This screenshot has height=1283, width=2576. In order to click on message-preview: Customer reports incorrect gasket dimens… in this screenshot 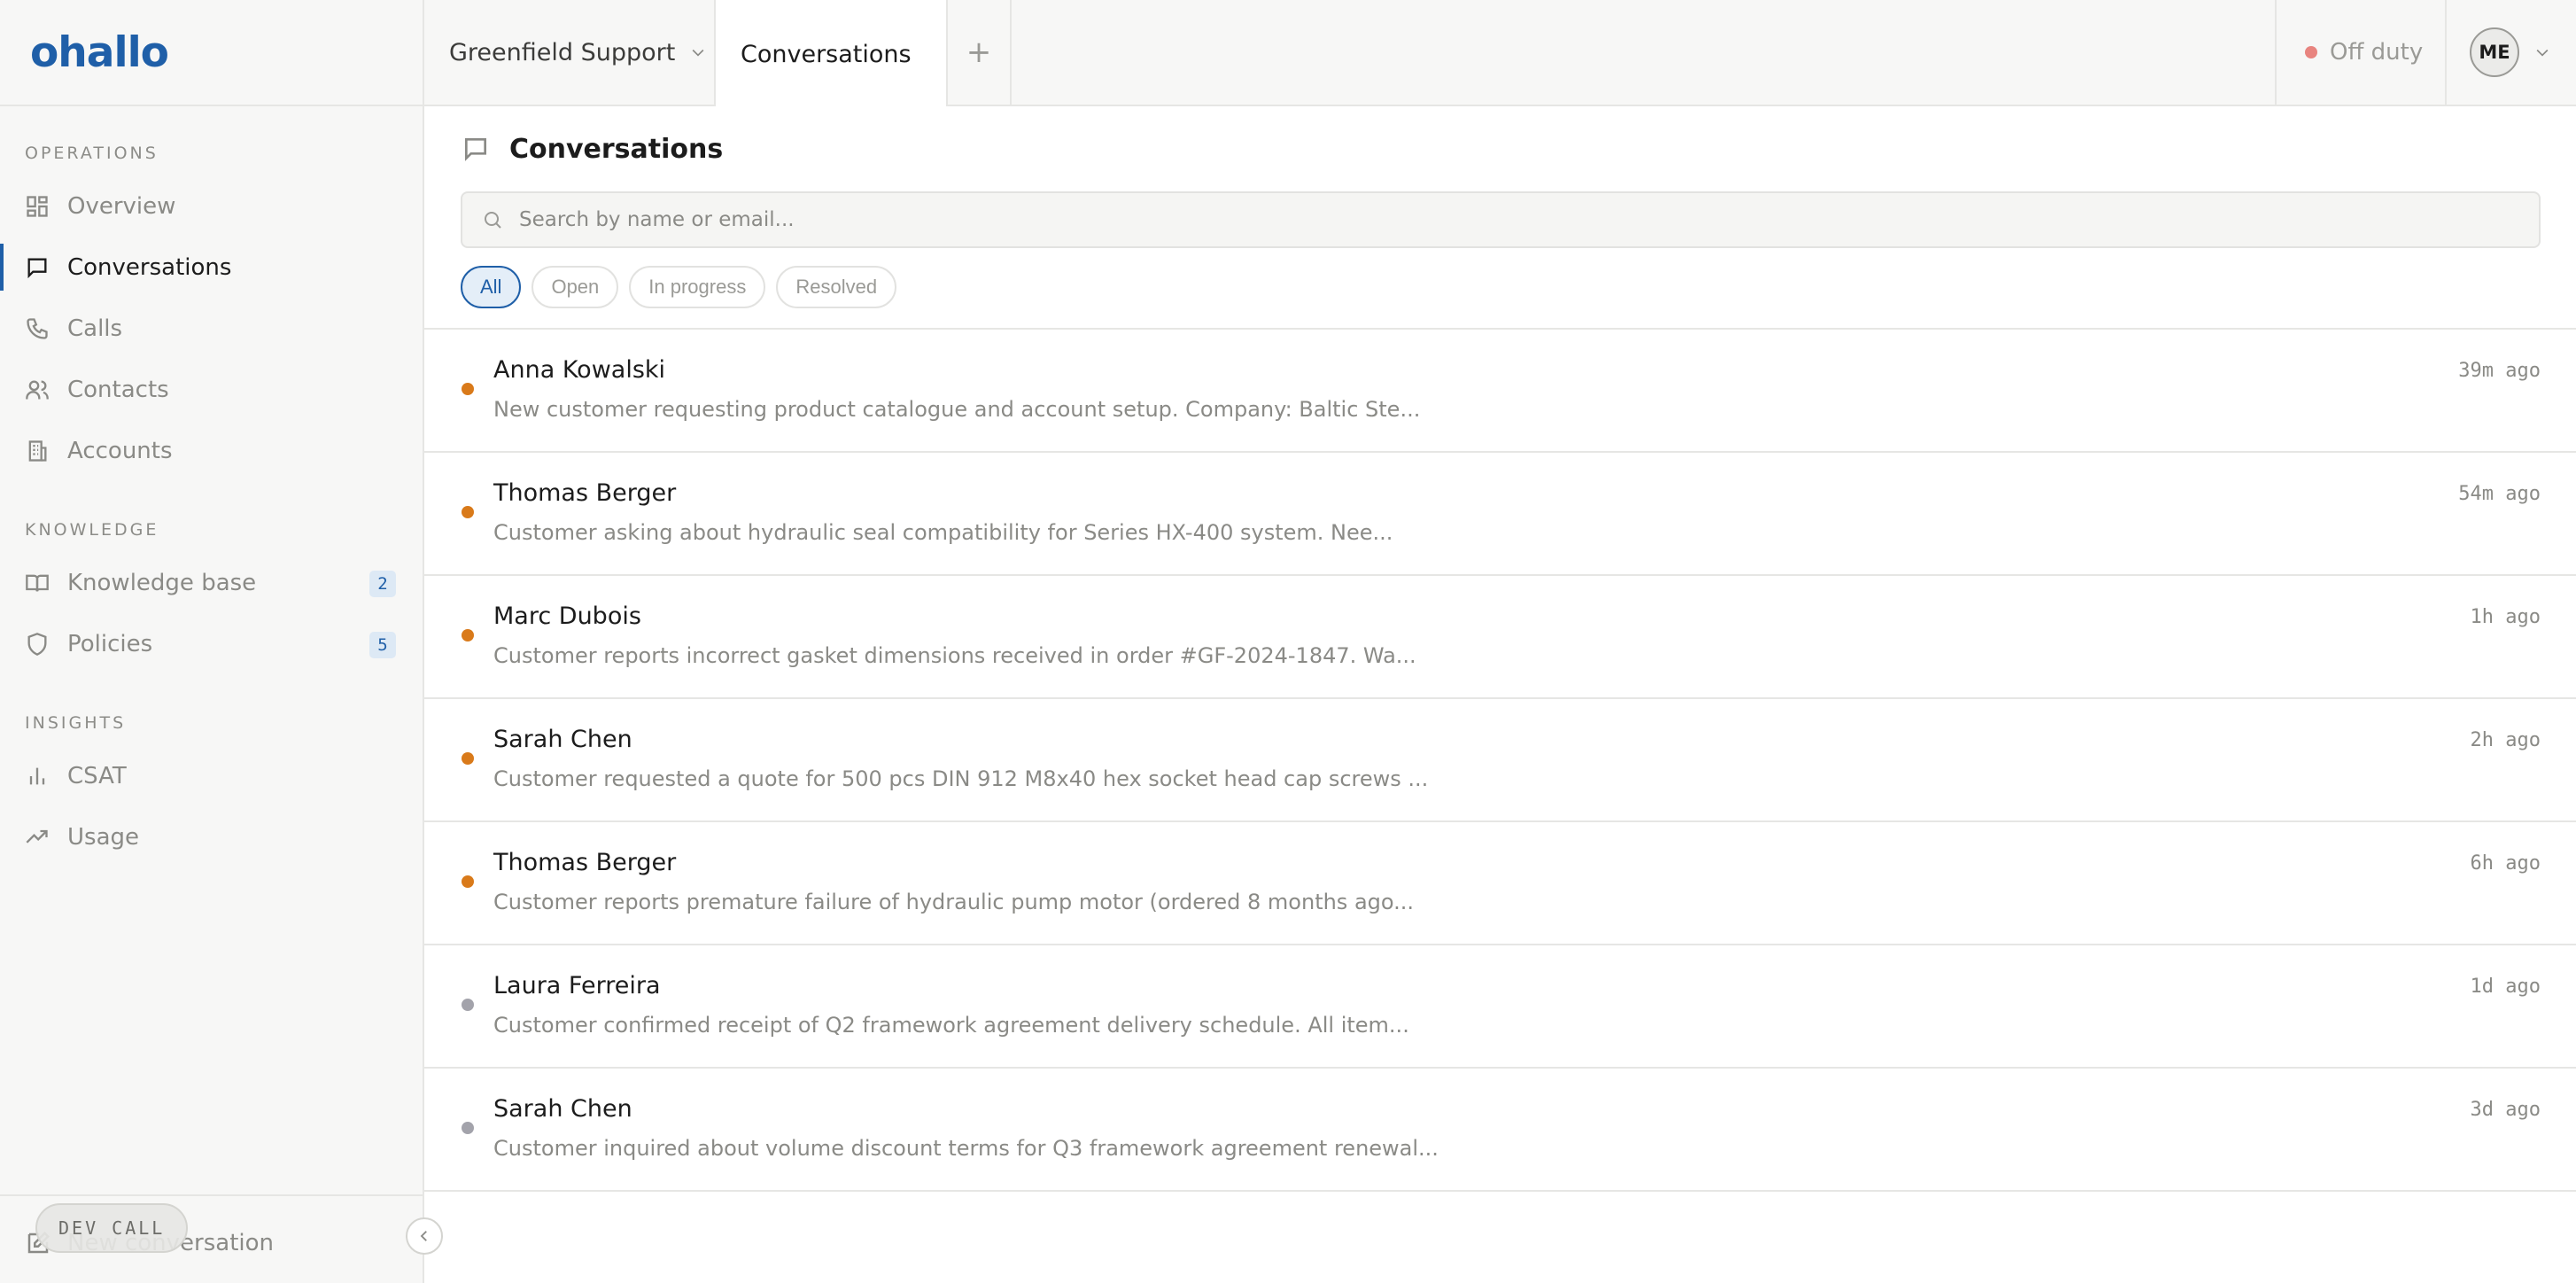, I will do `click(954, 655)`.